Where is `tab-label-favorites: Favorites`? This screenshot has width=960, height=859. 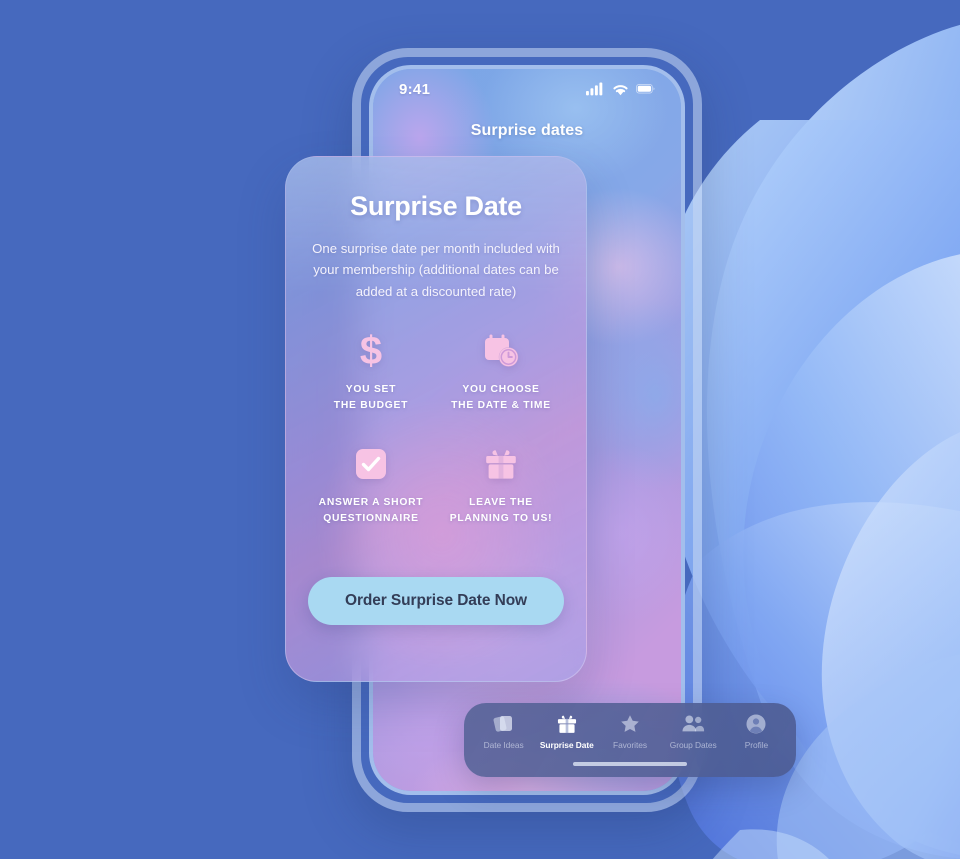 tab-label-favorites: Favorites is located at coordinates (630, 745).